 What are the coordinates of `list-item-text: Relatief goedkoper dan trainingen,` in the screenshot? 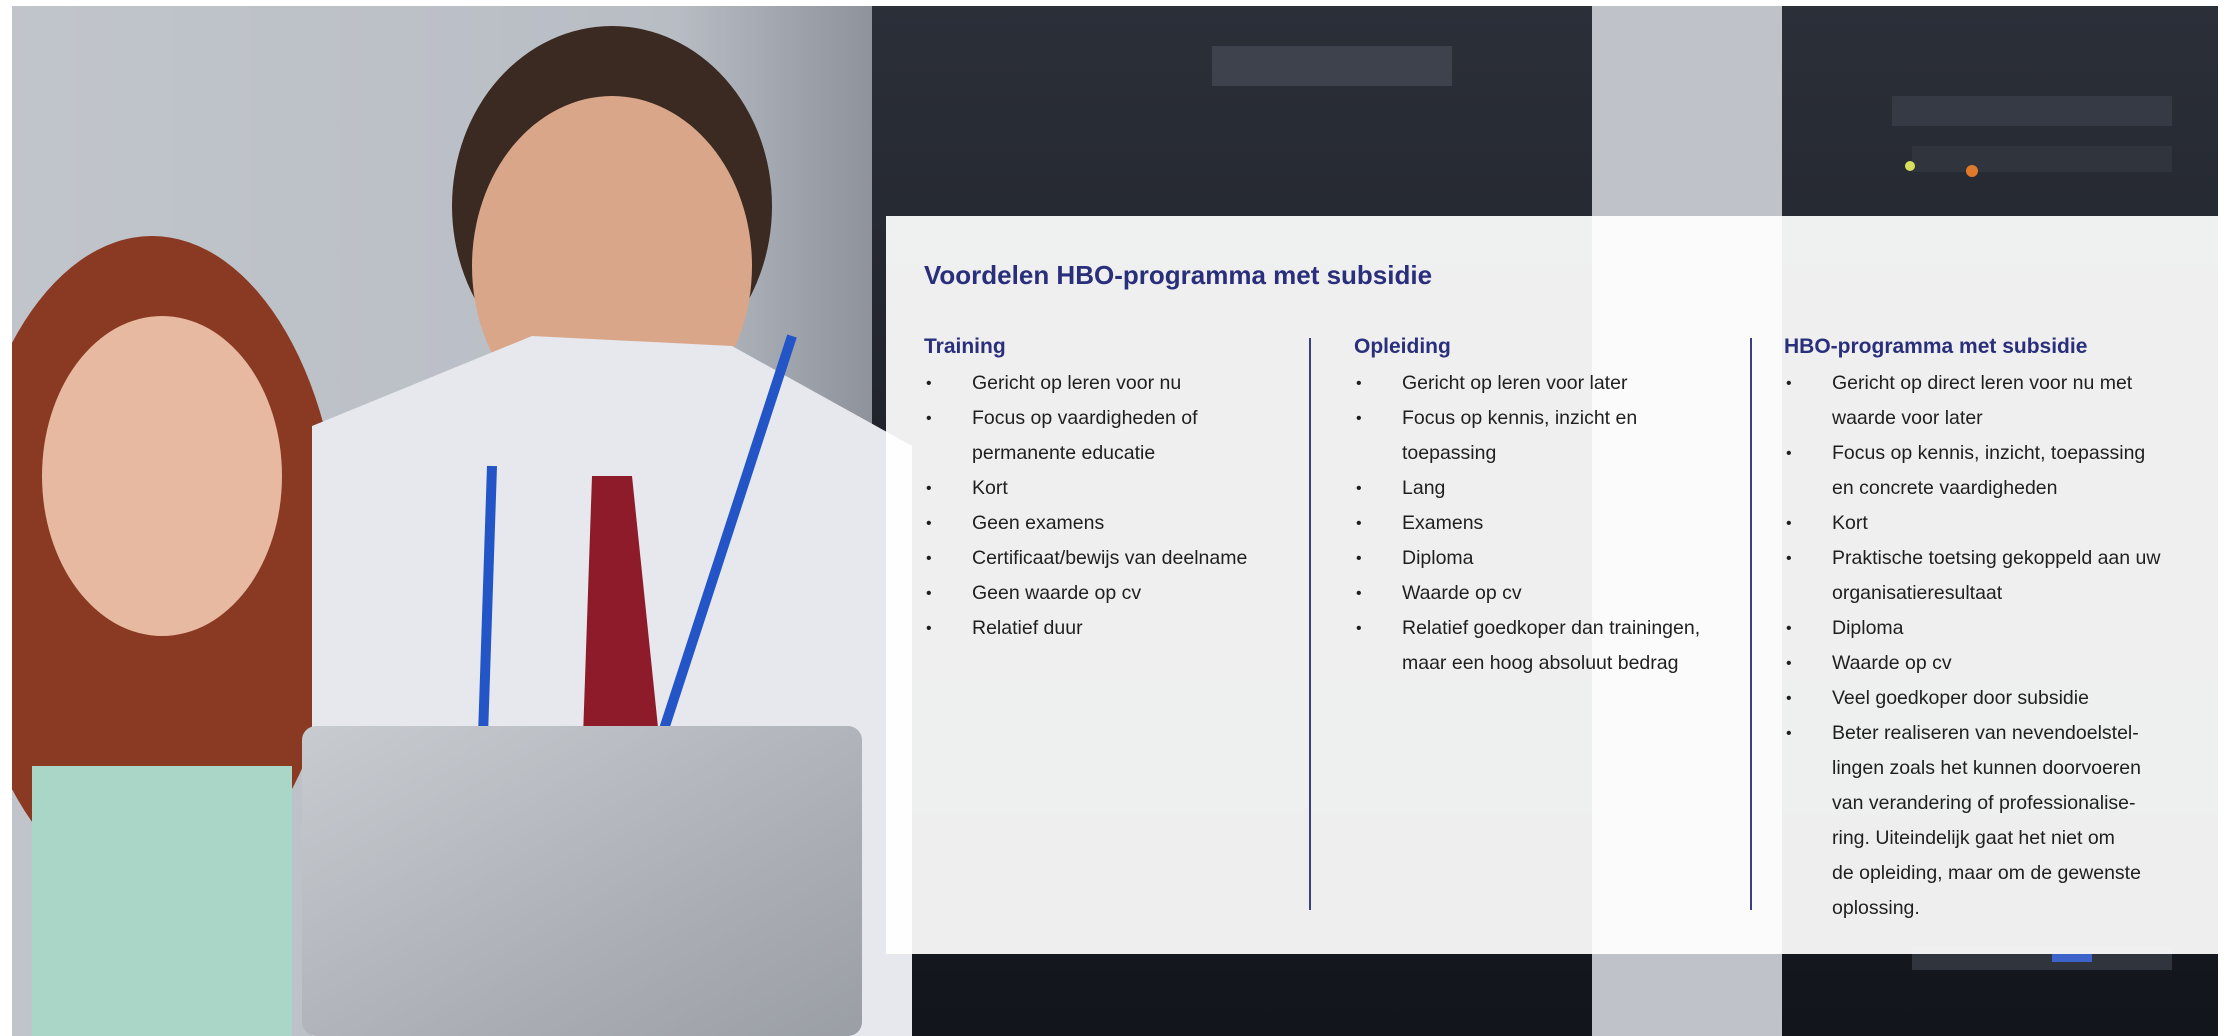 It's located at (1551, 628).